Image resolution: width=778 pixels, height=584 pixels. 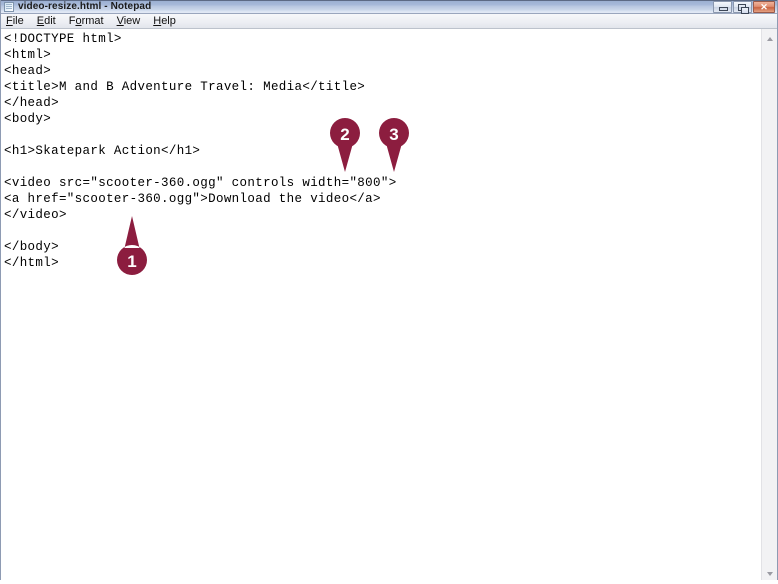 What do you see at coordinates (770, 574) in the screenshot?
I see `chevron-down-icon` at bounding box center [770, 574].